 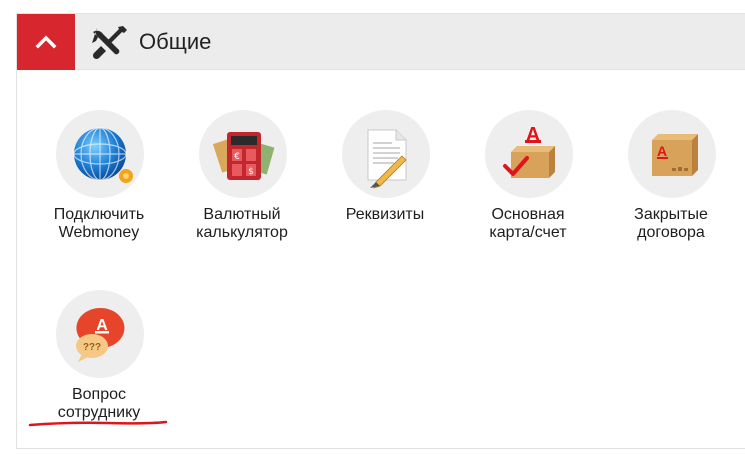 What do you see at coordinates (387, 159) in the screenshot?
I see `document-pen-icon` at bounding box center [387, 159].